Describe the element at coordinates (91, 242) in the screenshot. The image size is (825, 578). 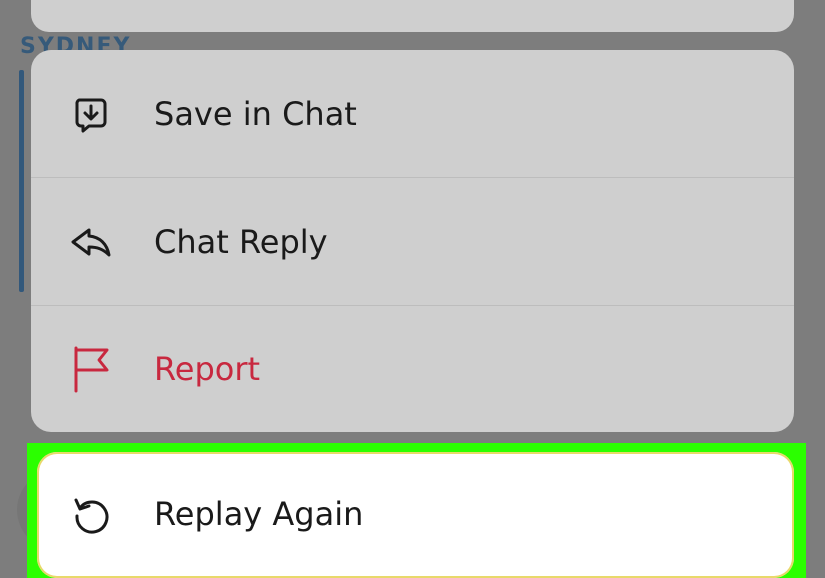
I see `reply-arrow-icon` at that location.